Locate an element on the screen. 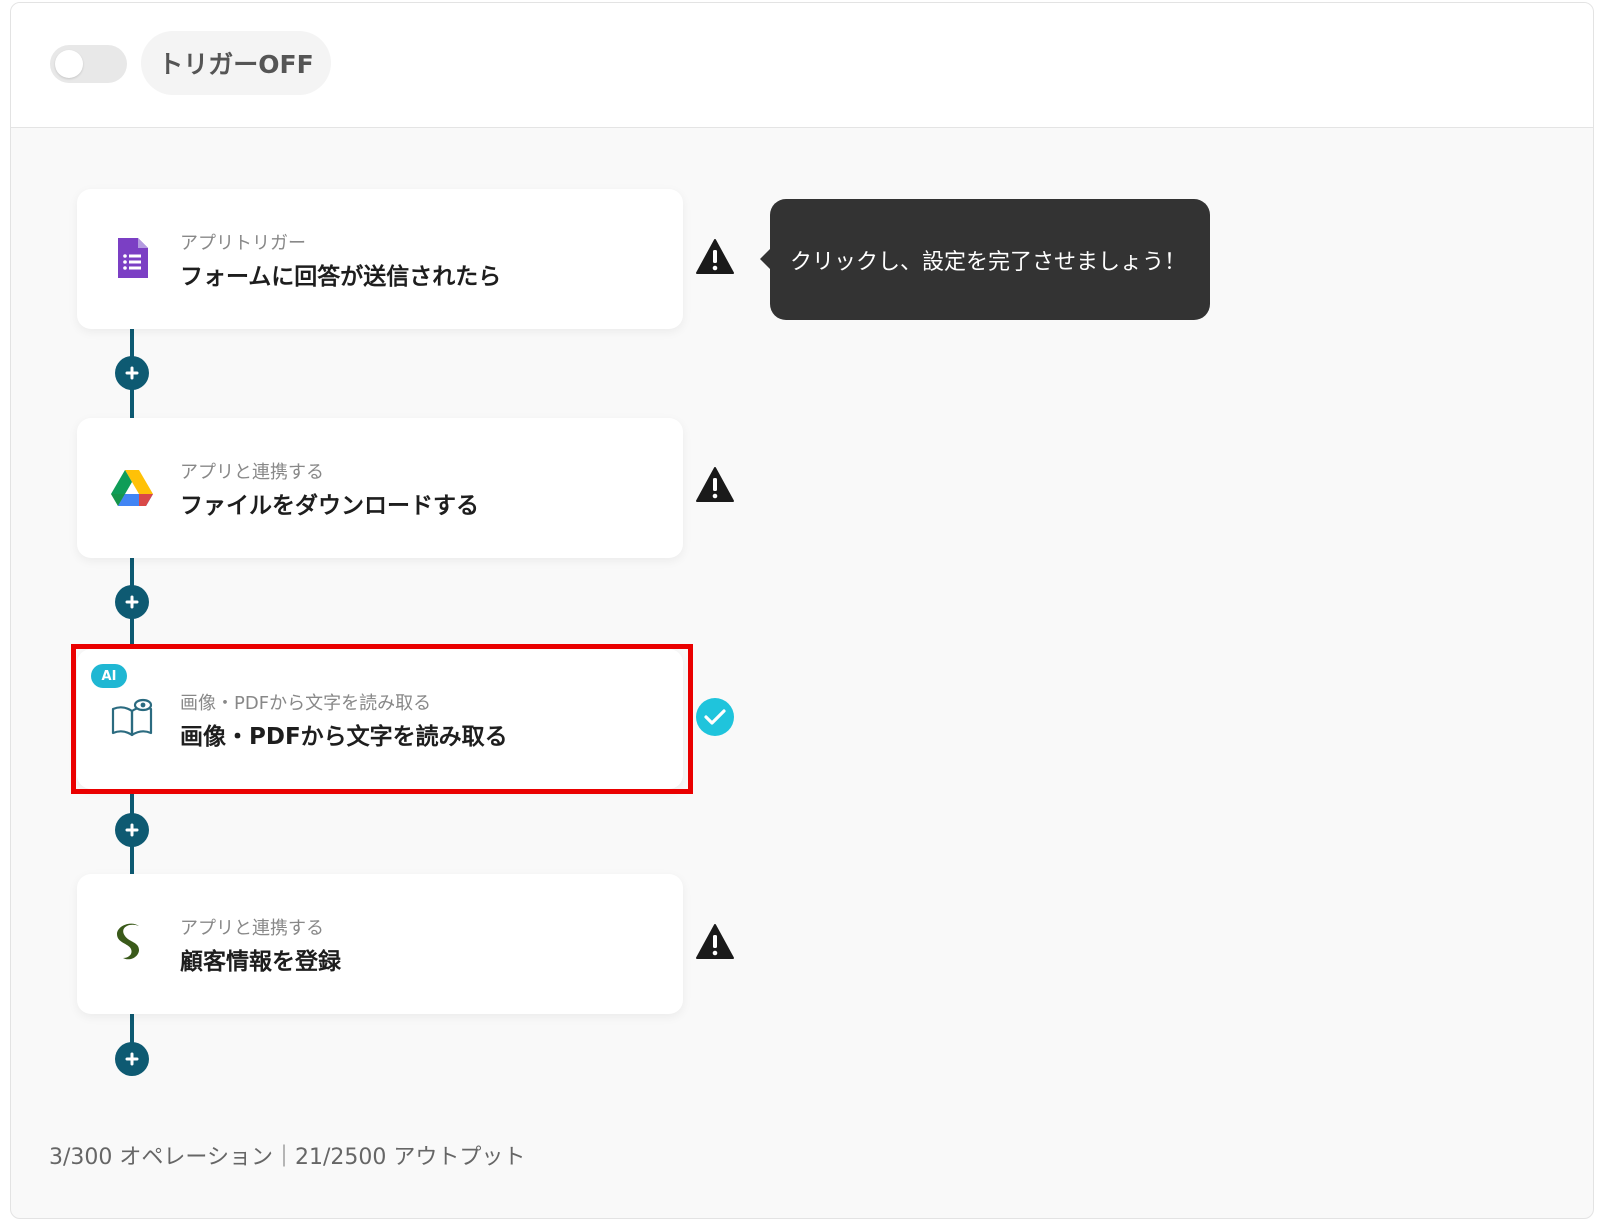 Image resolution: width=1600 pixels, height=1219 pixels. step-title: 画像・PDFから文字を読み取る is located at coordinates (344, 737).